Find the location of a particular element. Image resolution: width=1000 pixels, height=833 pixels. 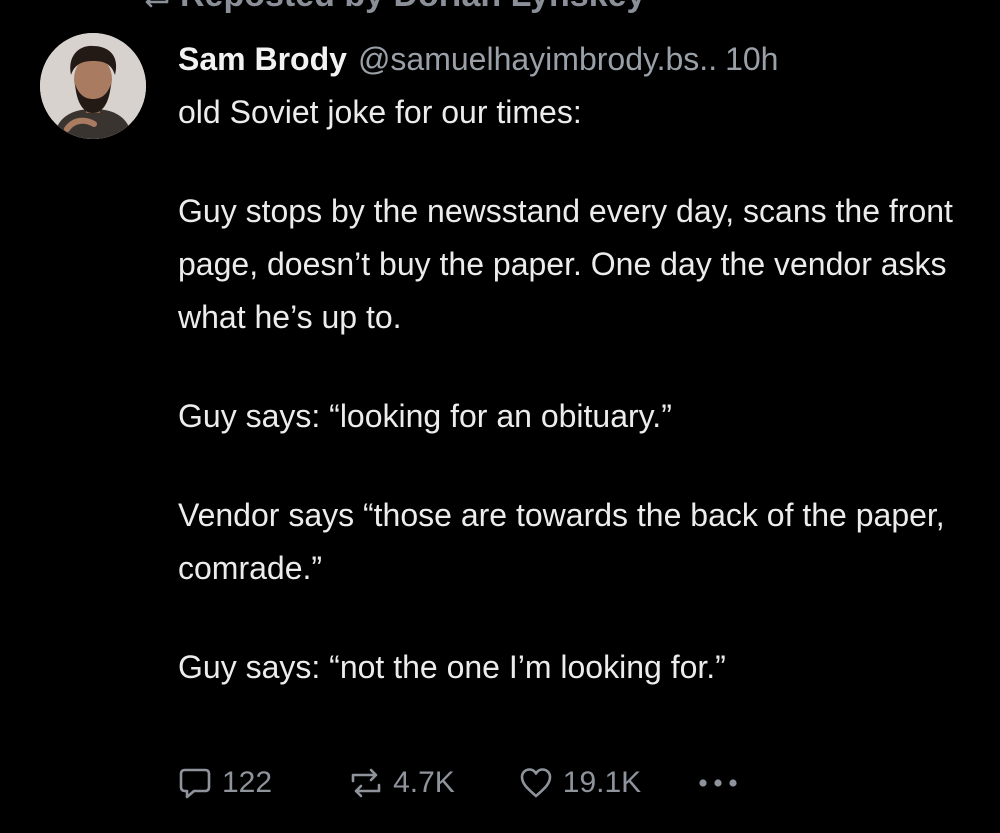

author-handle: @samuelhayimbrody.bs.. is located at coordinates (537, 59).